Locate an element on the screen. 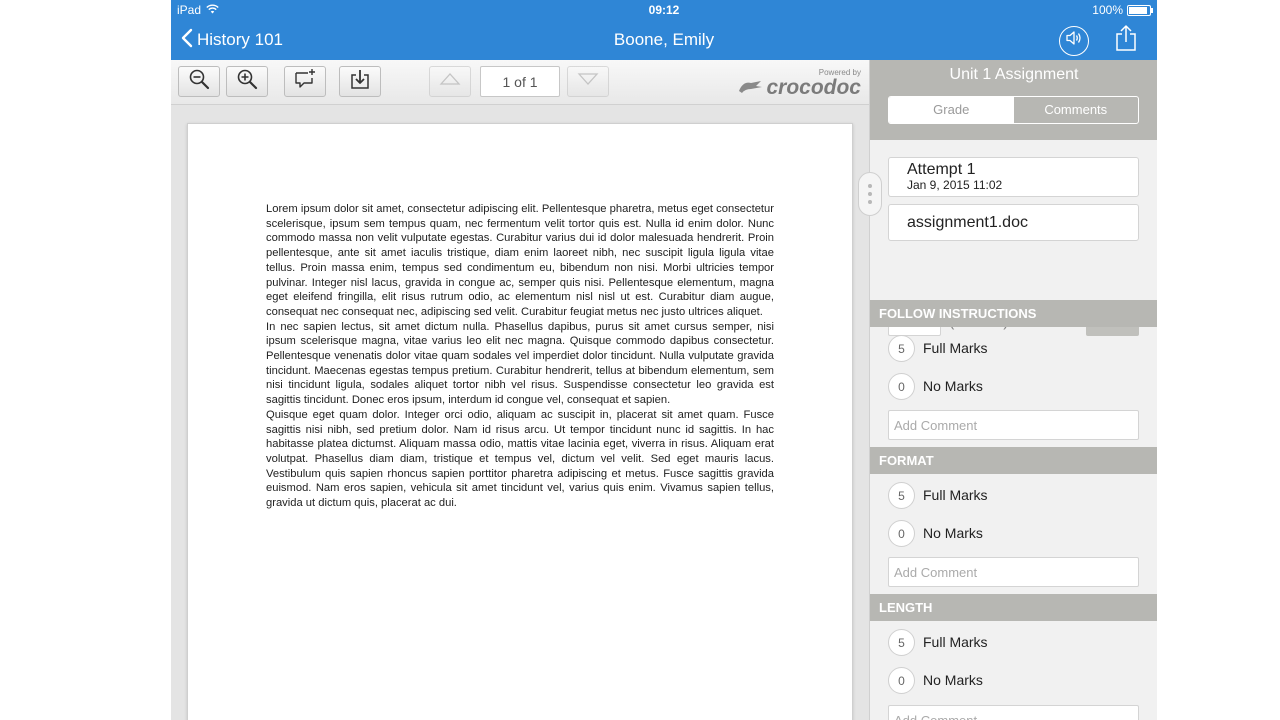 This screenshot has width=1280, height=720. zoom-out-button is located at coordinates (199, 81).